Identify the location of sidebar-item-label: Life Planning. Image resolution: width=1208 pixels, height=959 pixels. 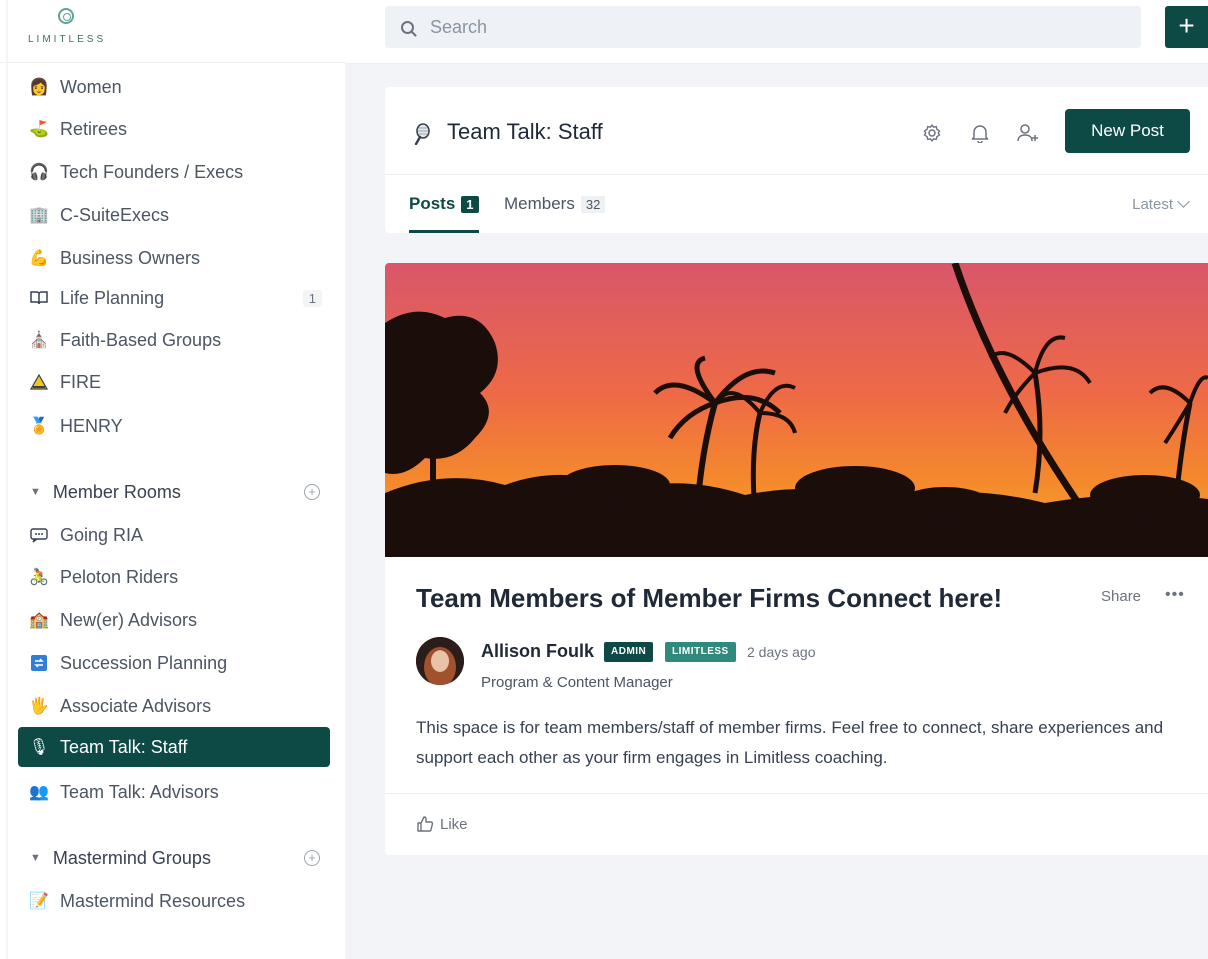
(112, 297).